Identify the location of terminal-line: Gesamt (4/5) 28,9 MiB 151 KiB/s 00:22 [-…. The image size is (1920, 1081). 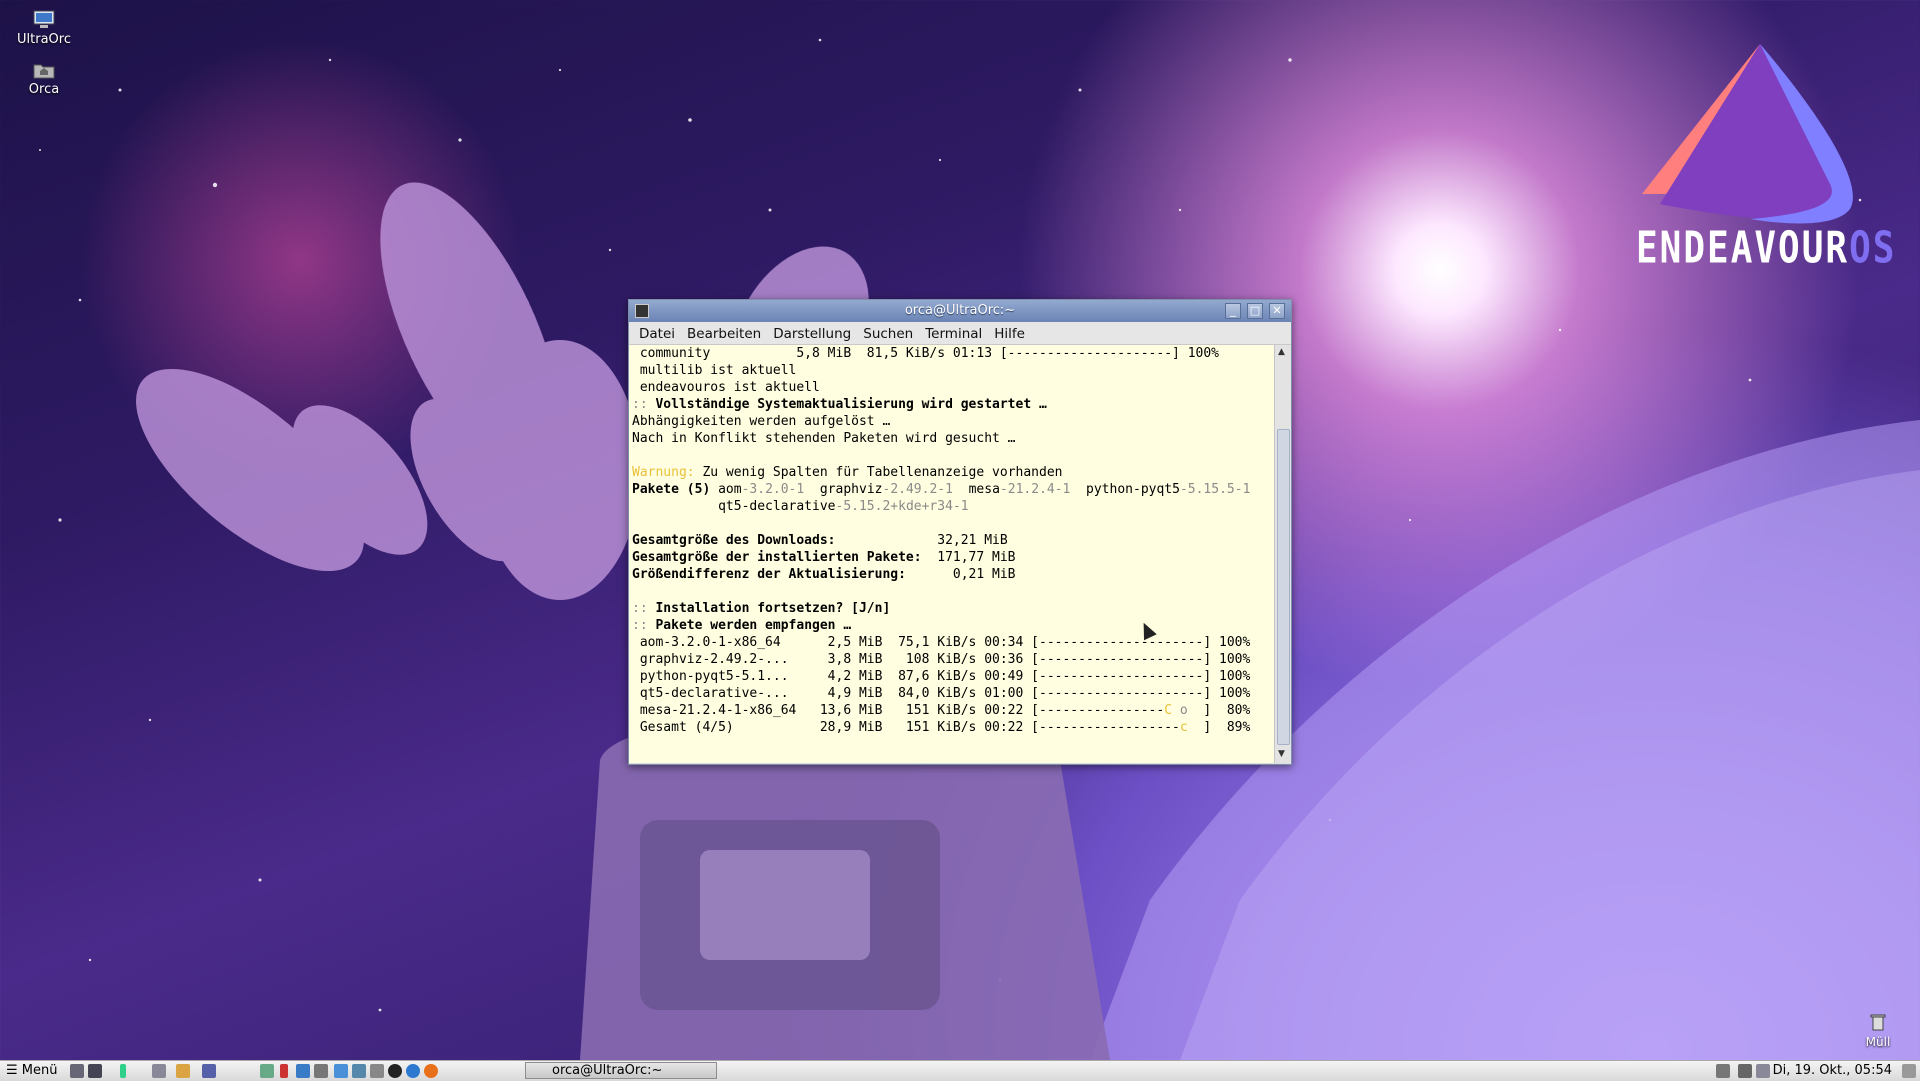
(941, 727).